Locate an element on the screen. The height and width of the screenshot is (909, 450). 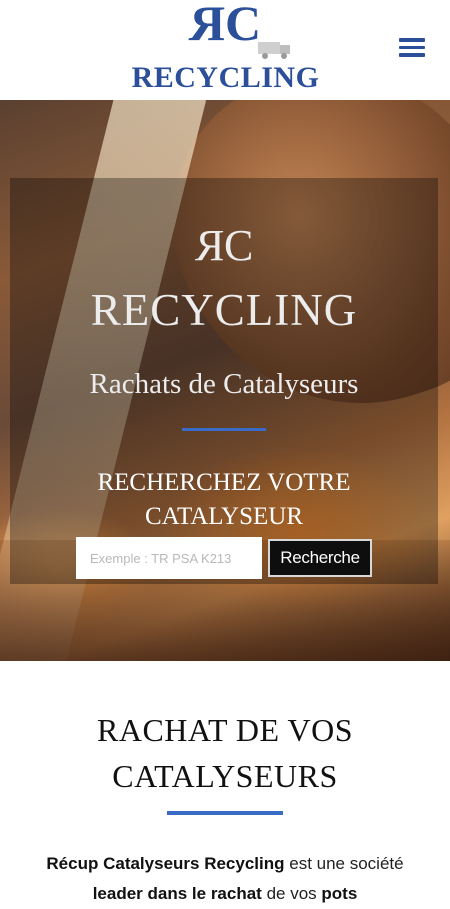
site-logo: RC RECYCLING is located at coordinates (225, 50).